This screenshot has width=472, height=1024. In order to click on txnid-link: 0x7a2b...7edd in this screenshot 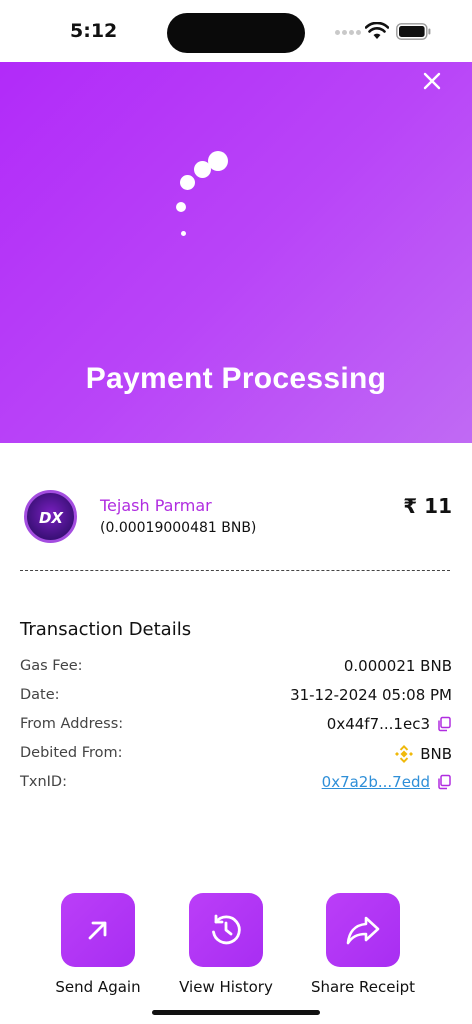, I will do `click(376, 782)`.